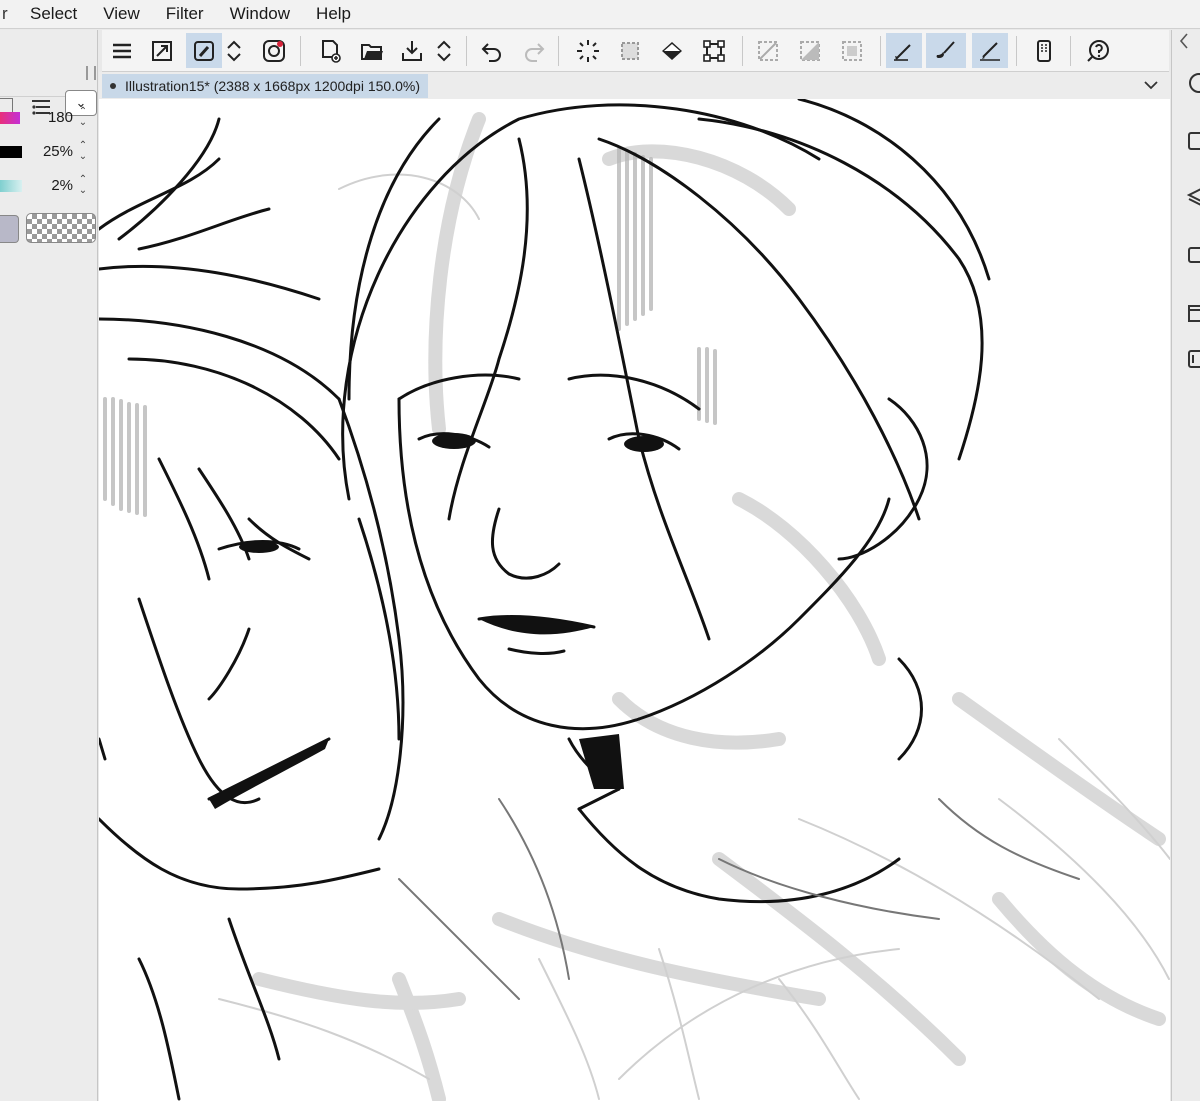 The height and width of the screenshot is (1101, 1200). I want to click on loading-icon, so click(588, 50).